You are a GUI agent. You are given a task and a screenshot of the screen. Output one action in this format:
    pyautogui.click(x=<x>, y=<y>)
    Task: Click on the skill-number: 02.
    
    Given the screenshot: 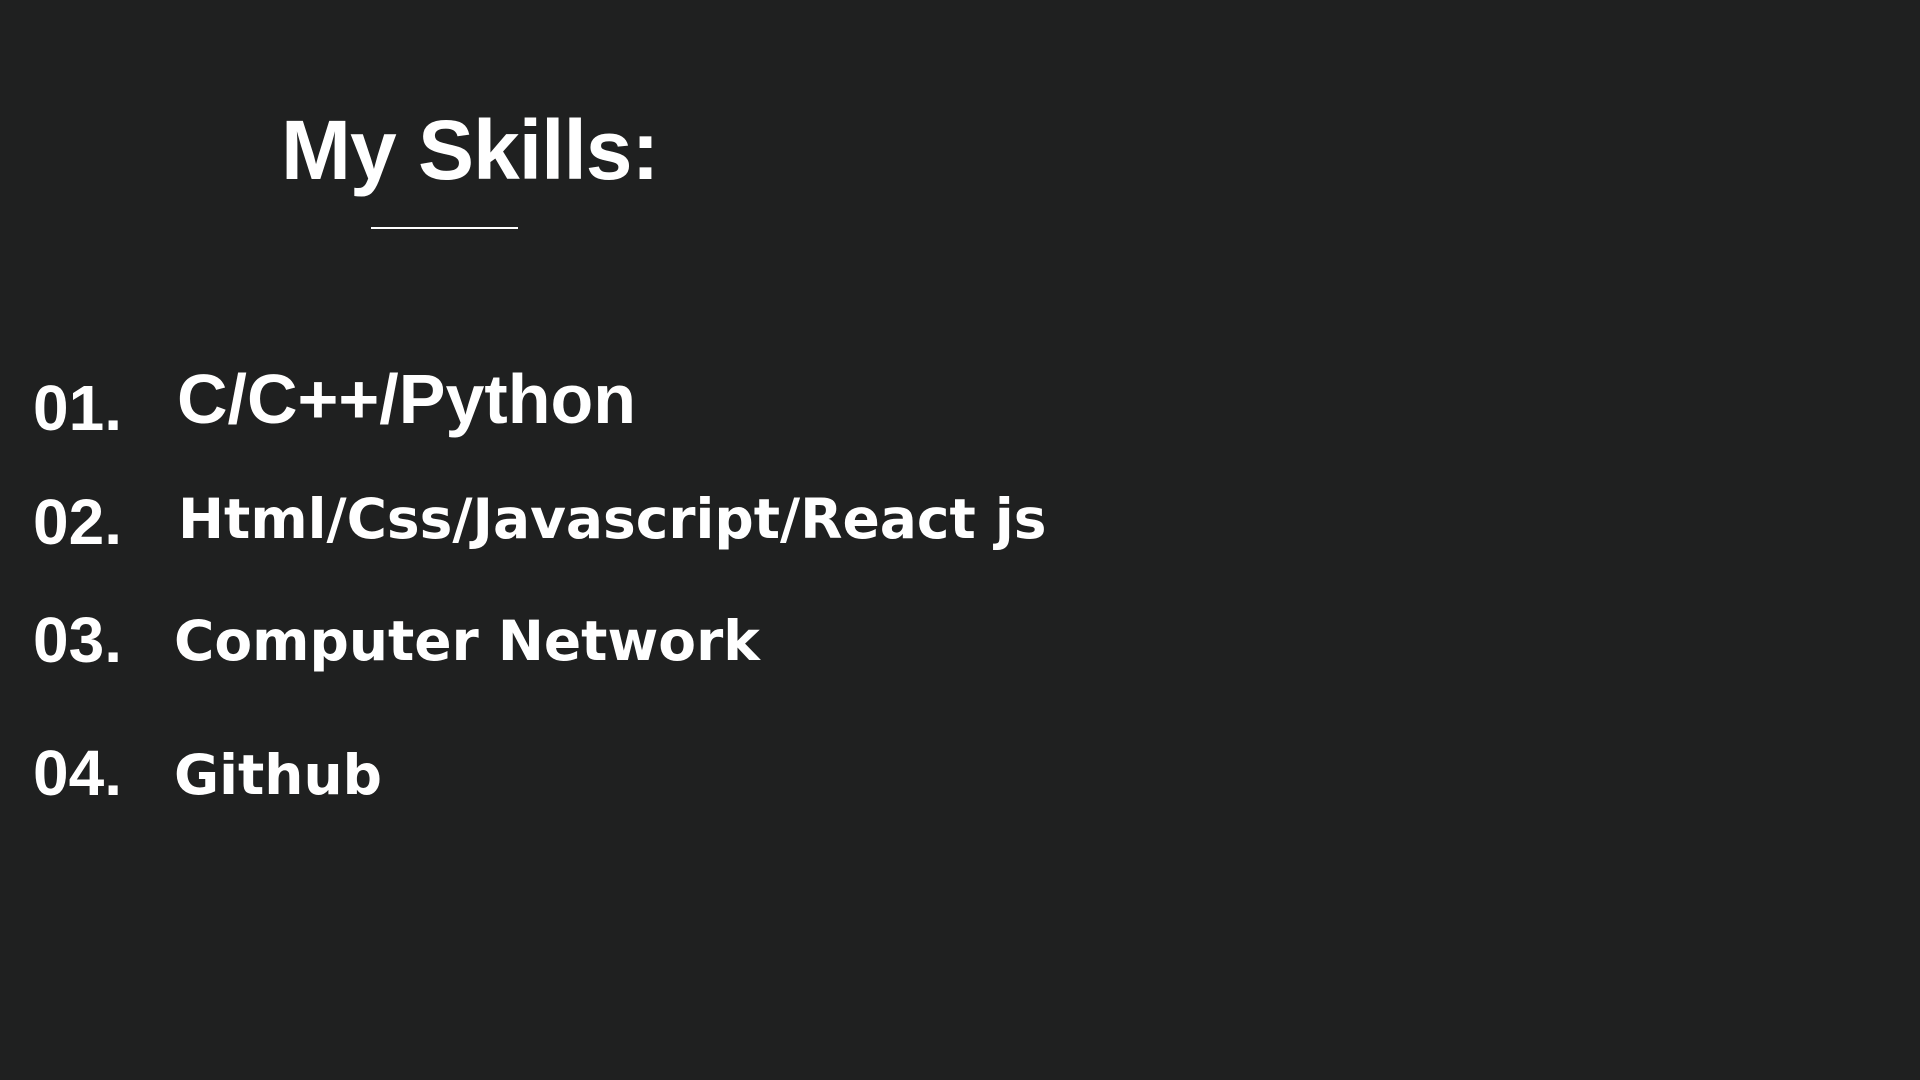 What is the action you would take?
    pyautogui.click(x=77, y=522)
    